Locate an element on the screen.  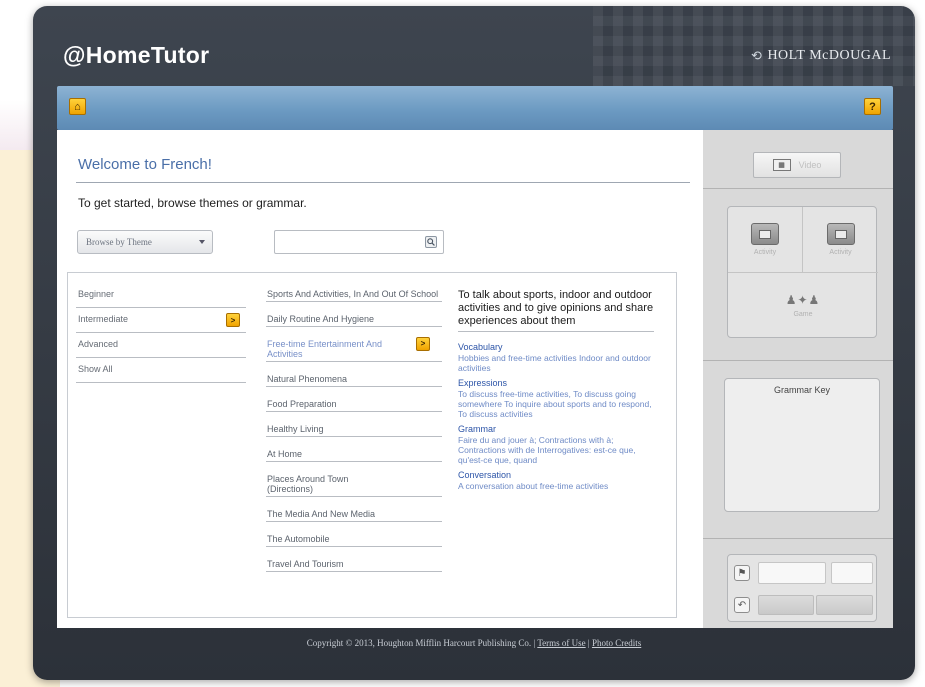
search-field is located at coordinates (359, 242).